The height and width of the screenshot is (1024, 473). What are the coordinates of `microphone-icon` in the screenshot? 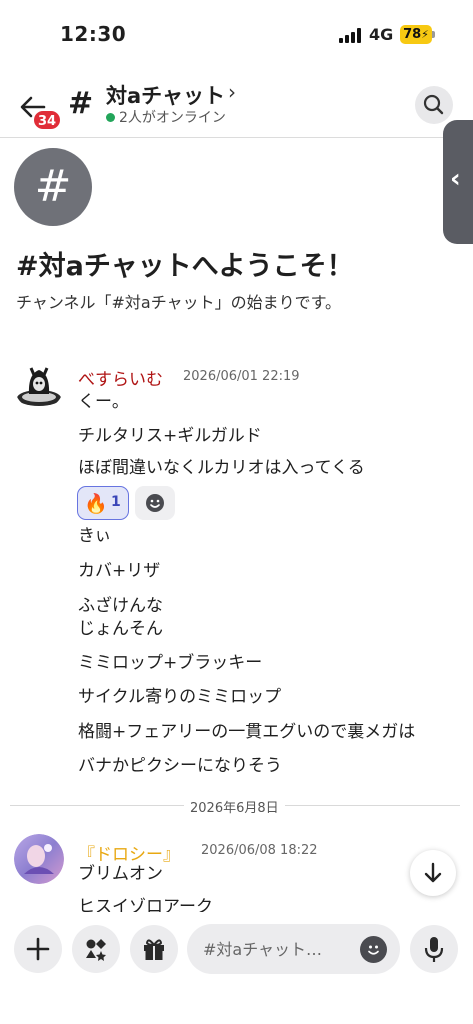 It's located at (434, 949).